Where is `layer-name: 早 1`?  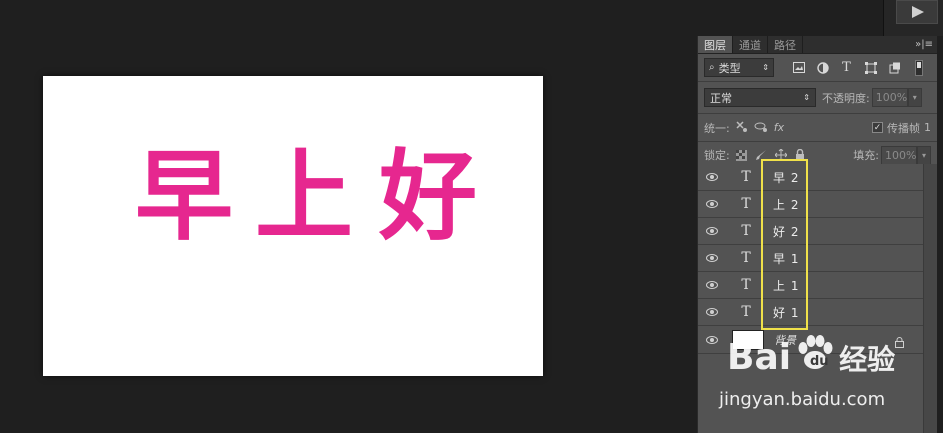 layer-name: 早 1 is located at coordinates (782, 258).